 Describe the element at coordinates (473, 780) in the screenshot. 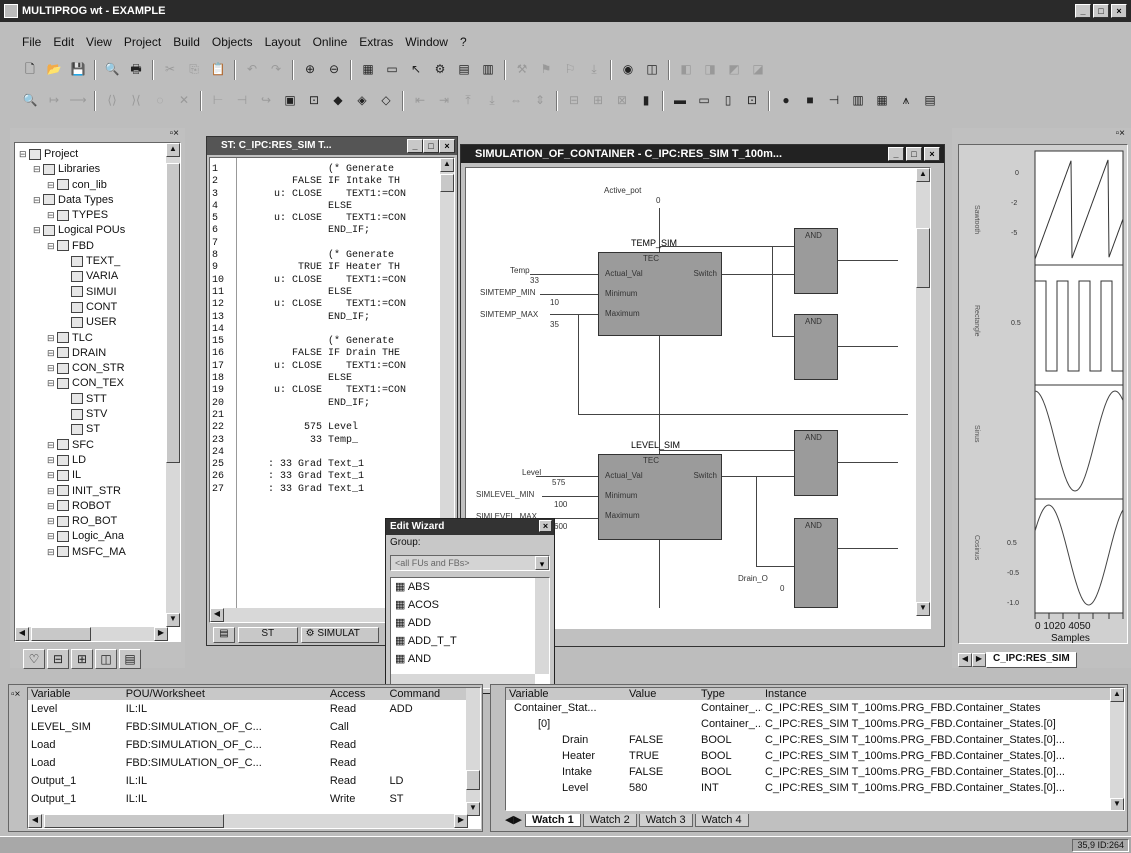

I see `xref-scroll-thumb` at that location.